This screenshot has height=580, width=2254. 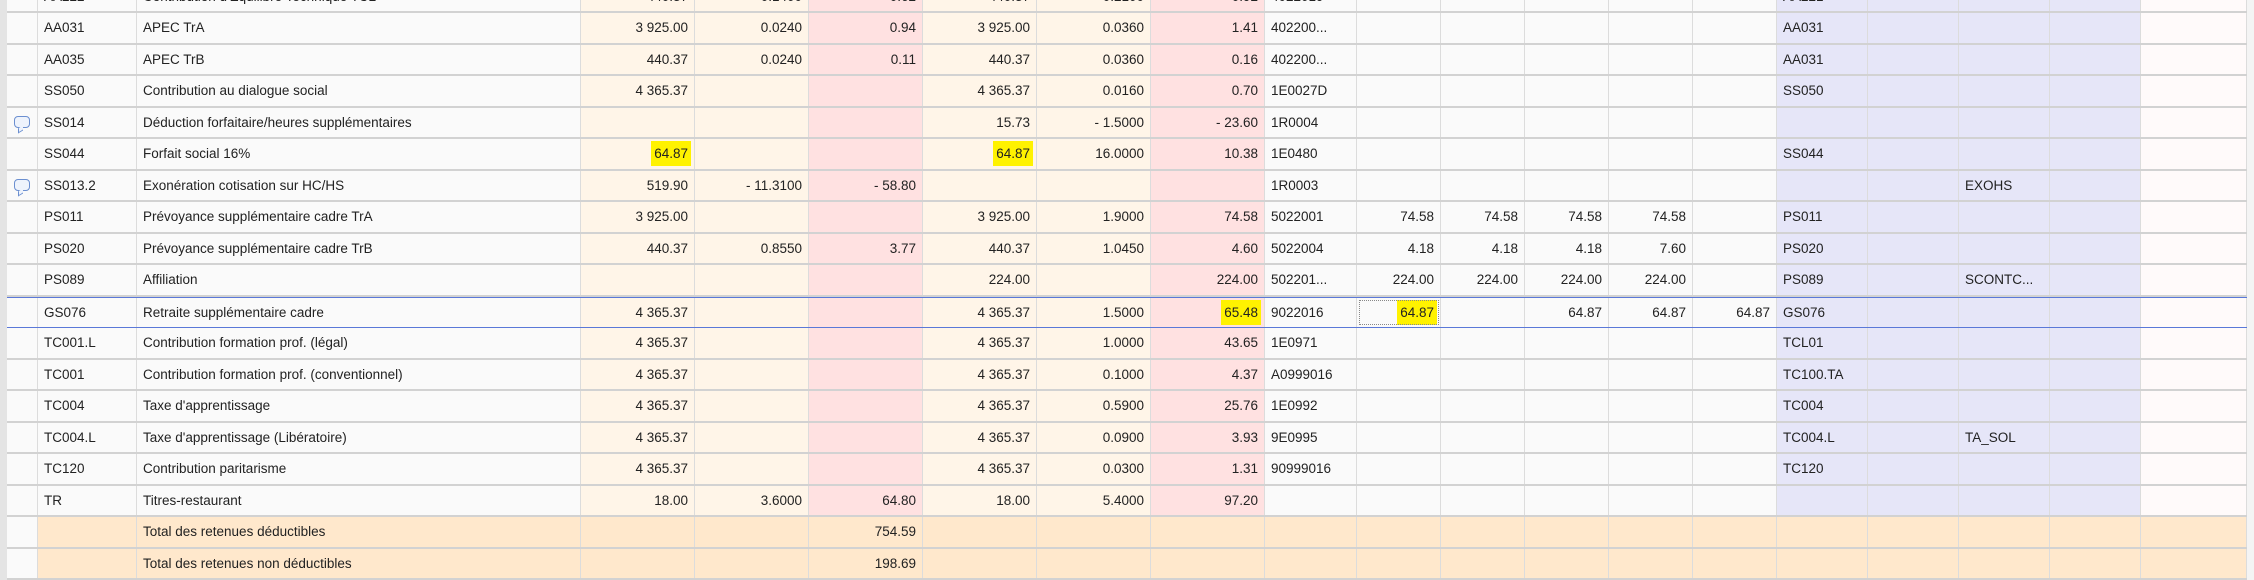 What do you see at coordinates (1094, 28) in the screenshot?
I see `cell-r2: 0.0360` at bounding box center [1094, 28].